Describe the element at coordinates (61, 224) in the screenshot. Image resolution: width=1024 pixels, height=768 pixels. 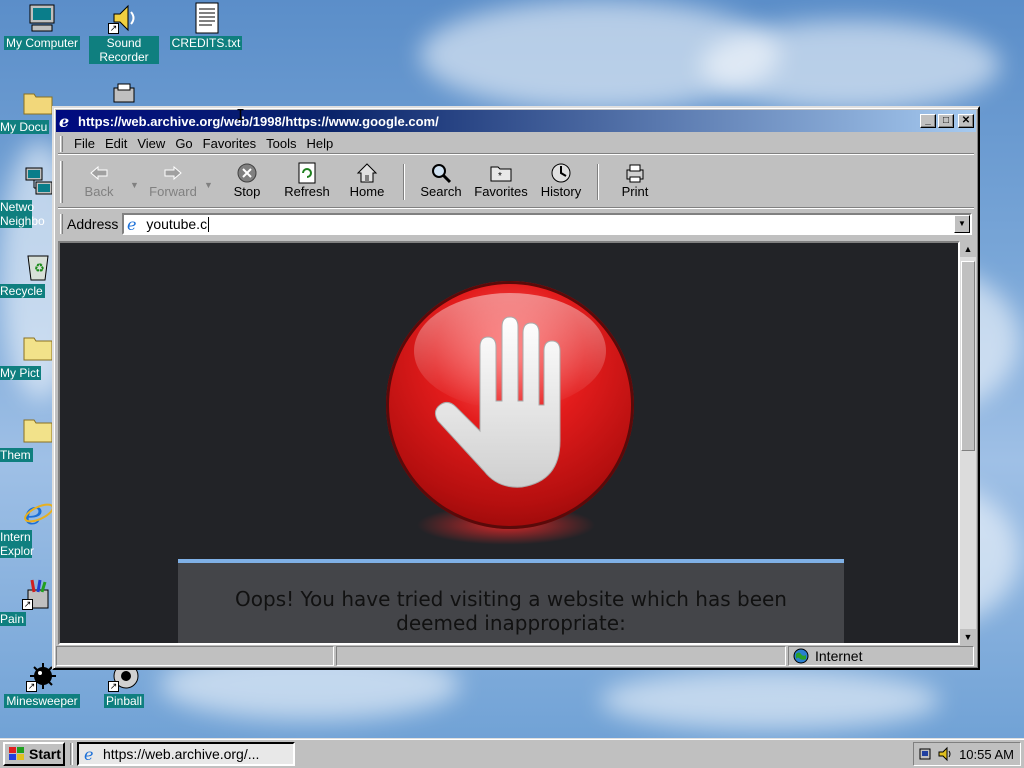
I see `address-grip` at that location.